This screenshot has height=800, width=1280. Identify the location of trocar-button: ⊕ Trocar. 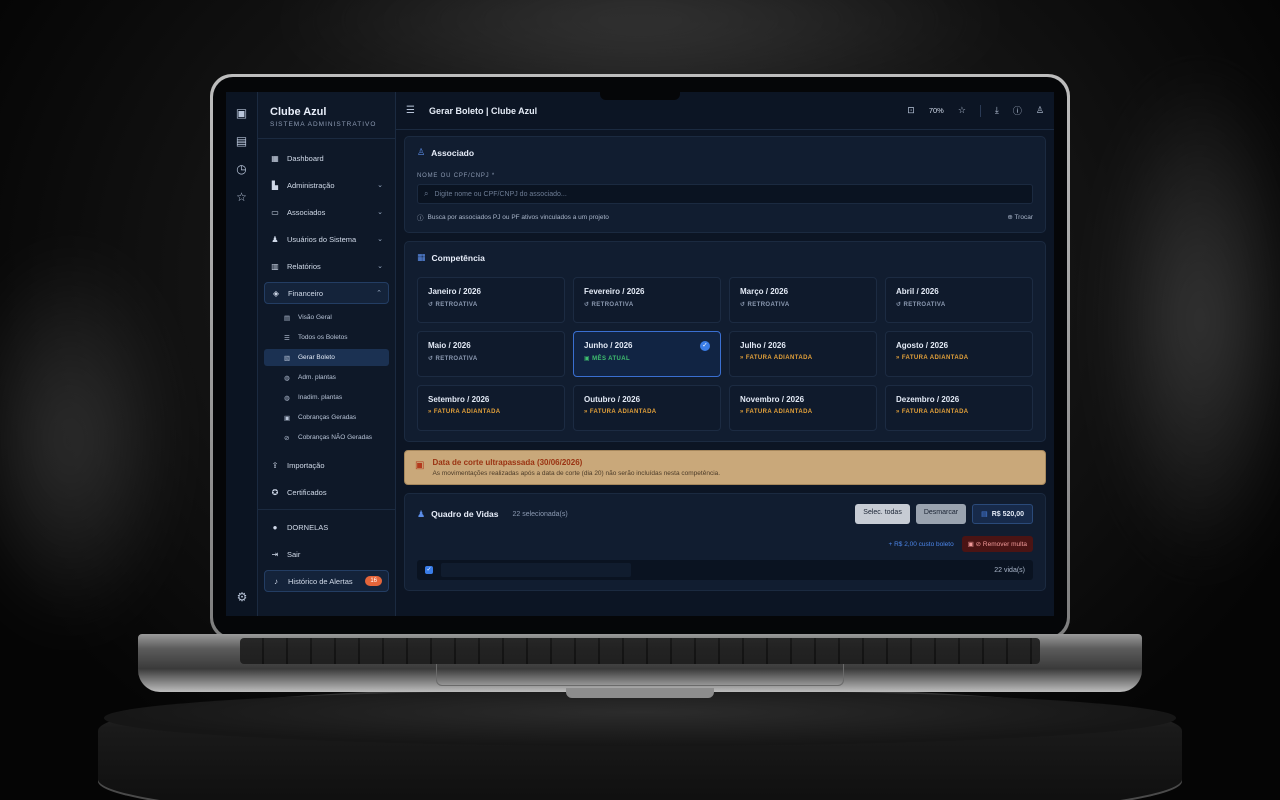
(1020, 217).